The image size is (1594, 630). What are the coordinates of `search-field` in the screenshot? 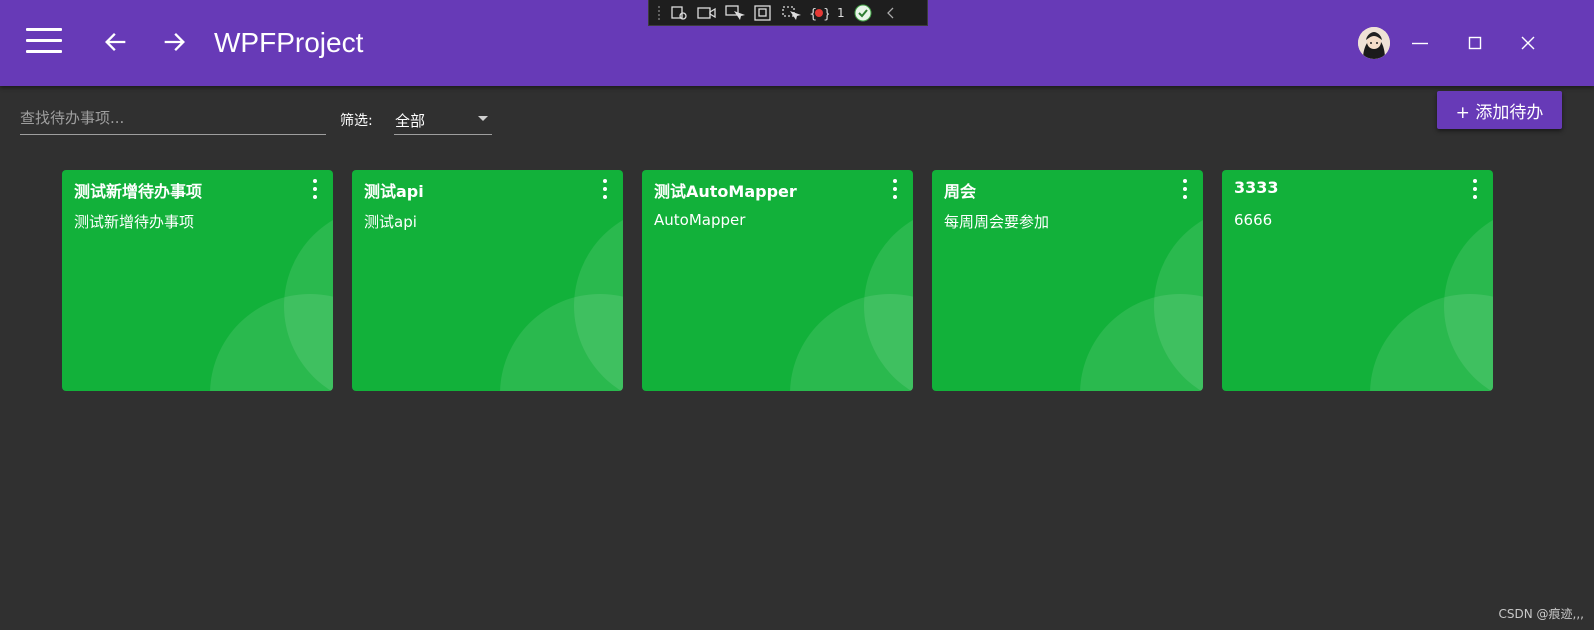 It's located at (173, 119).